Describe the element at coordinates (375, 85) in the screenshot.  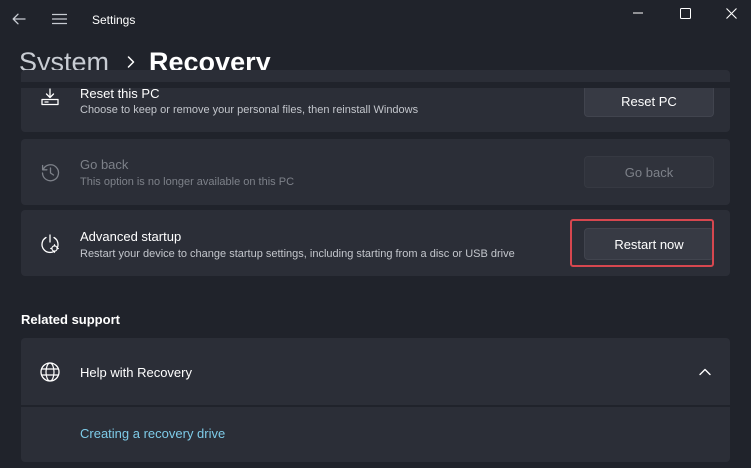
I see `header-backdrop` at that location.